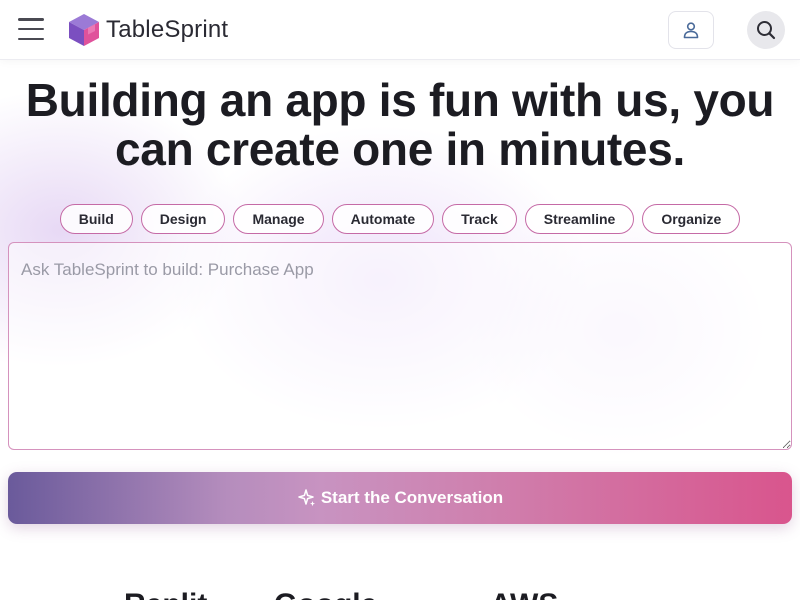 The height and width of the screenshot is (600, 800). I want to click on start-conversation-button: Start the Conversation, so click(400, 498).